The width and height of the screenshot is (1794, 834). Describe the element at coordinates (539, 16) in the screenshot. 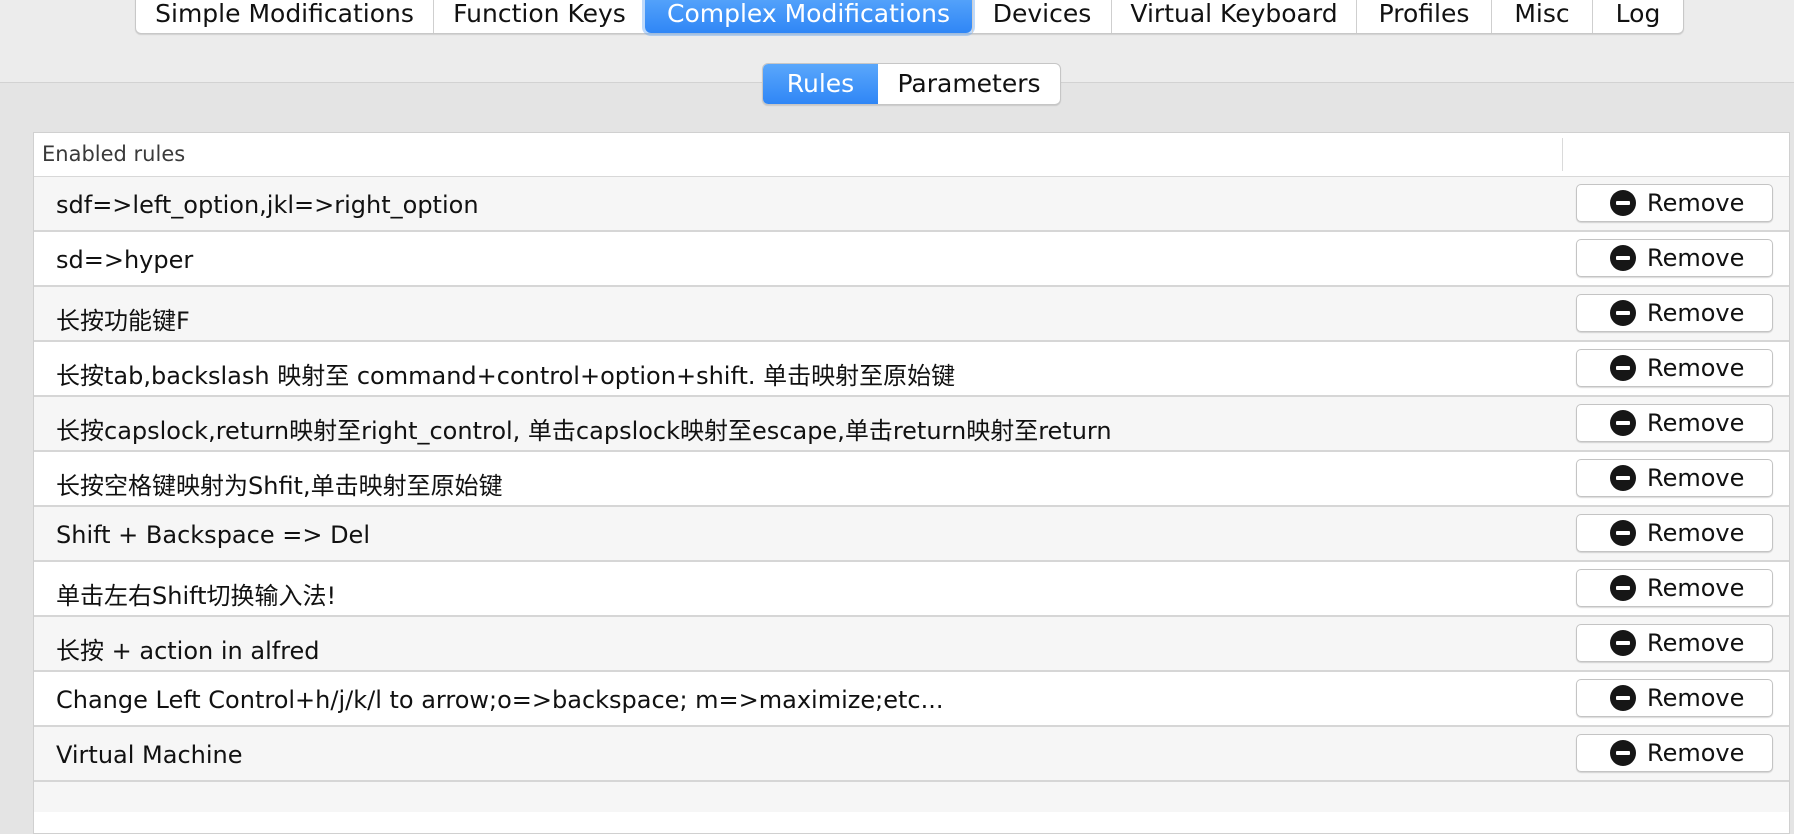

I see `tab-function-keys: Function Keys` at that location.